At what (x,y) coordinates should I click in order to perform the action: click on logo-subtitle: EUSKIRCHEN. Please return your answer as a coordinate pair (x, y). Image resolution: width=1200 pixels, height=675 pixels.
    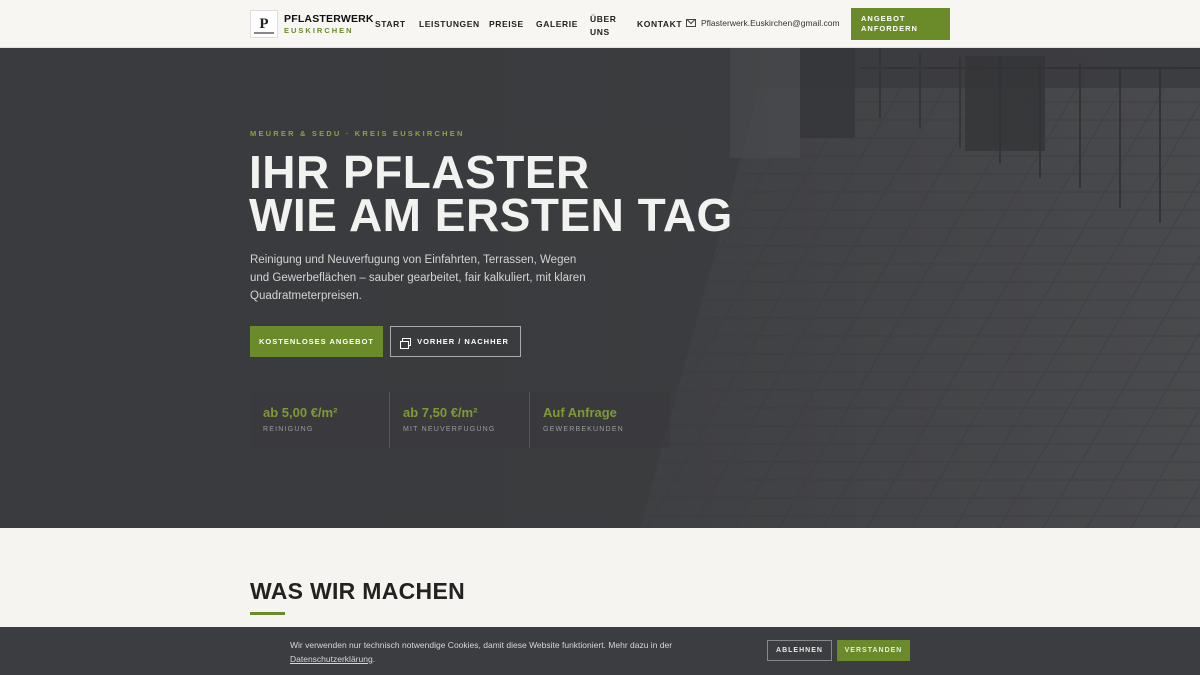
    Looking at the image, I should click on (319, 30).